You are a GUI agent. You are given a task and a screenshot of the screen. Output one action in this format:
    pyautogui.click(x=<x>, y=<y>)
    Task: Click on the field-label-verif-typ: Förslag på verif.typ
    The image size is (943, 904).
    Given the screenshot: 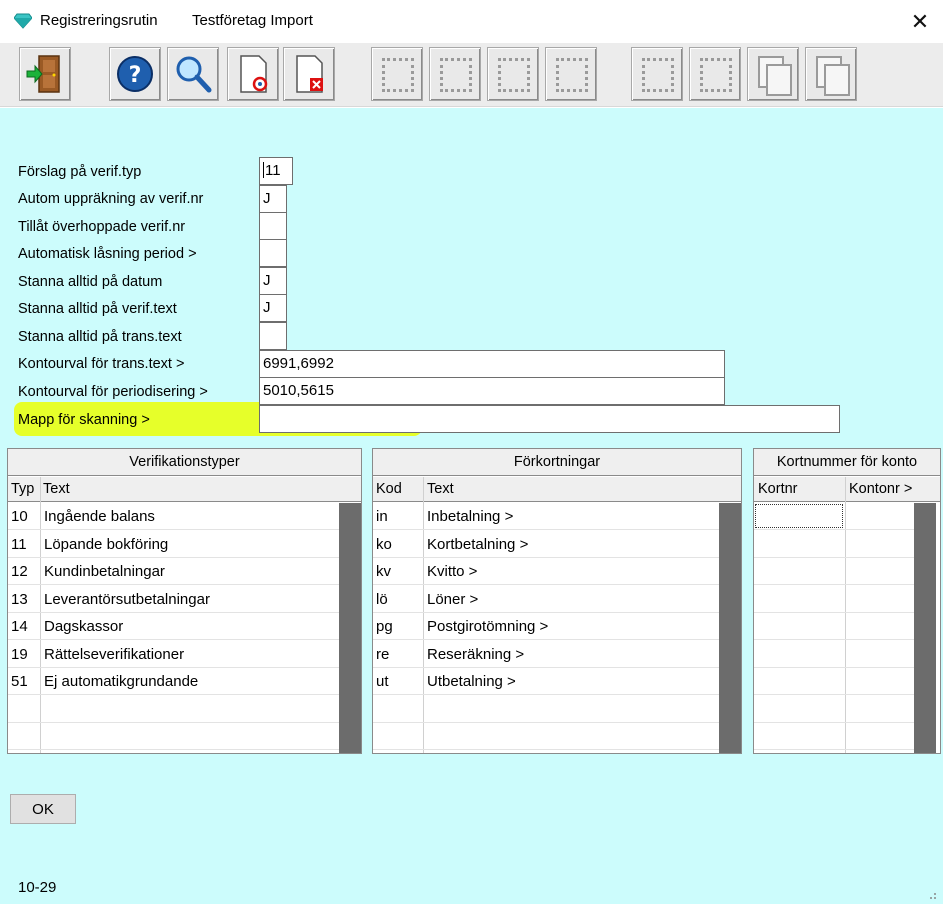 What is the action you would take?
    pyautogui.click(x=80, y=172)
    